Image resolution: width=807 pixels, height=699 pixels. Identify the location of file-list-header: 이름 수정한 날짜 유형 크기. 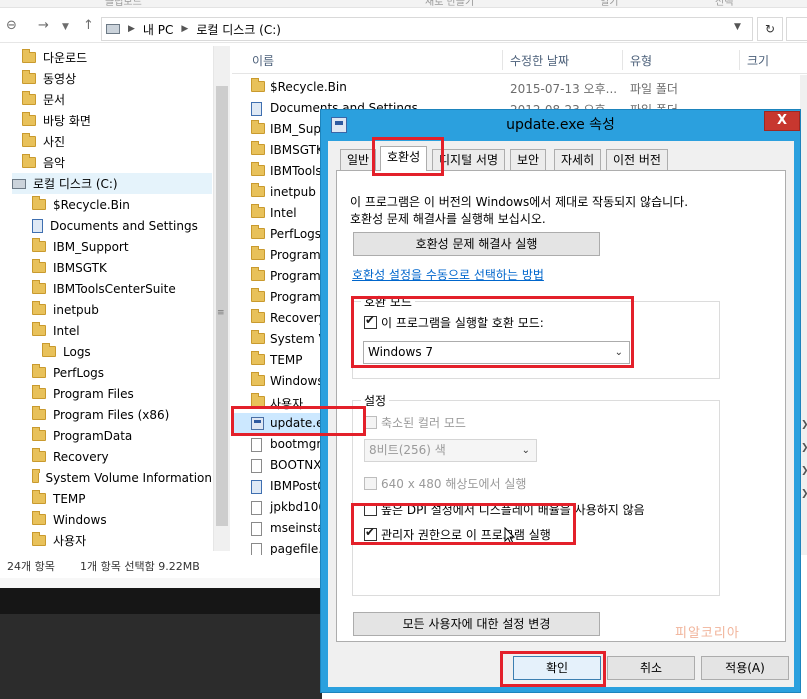
(519, 59).